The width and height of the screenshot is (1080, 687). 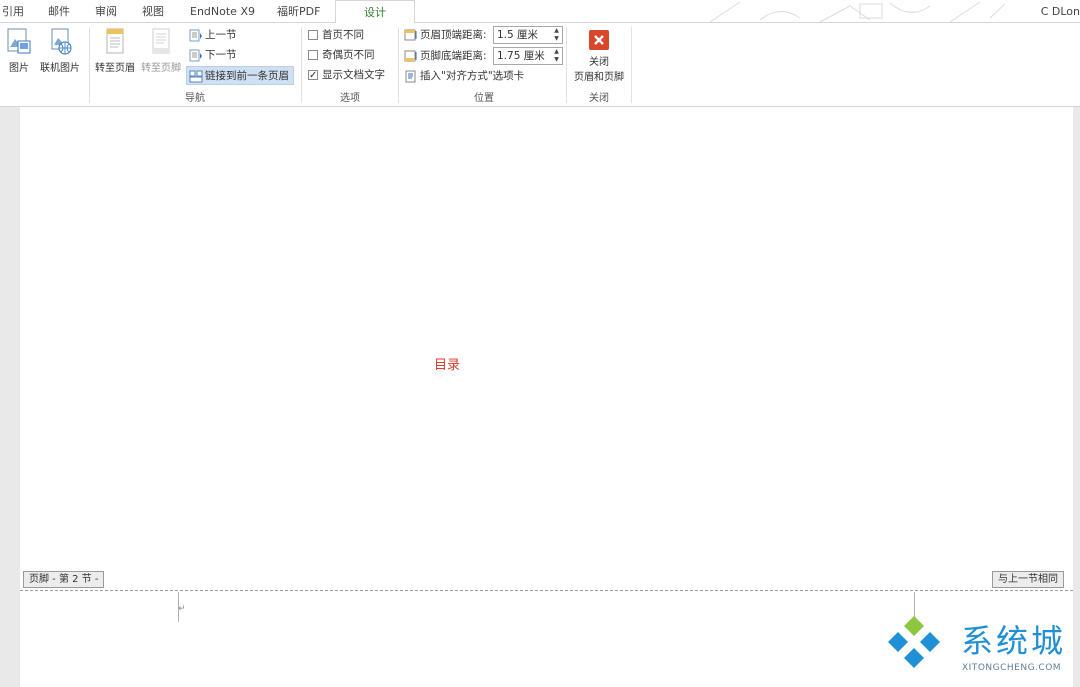 I want to click on watermark-subtitle: XITONGCHENG.COM, so click(x=1012, y=668).